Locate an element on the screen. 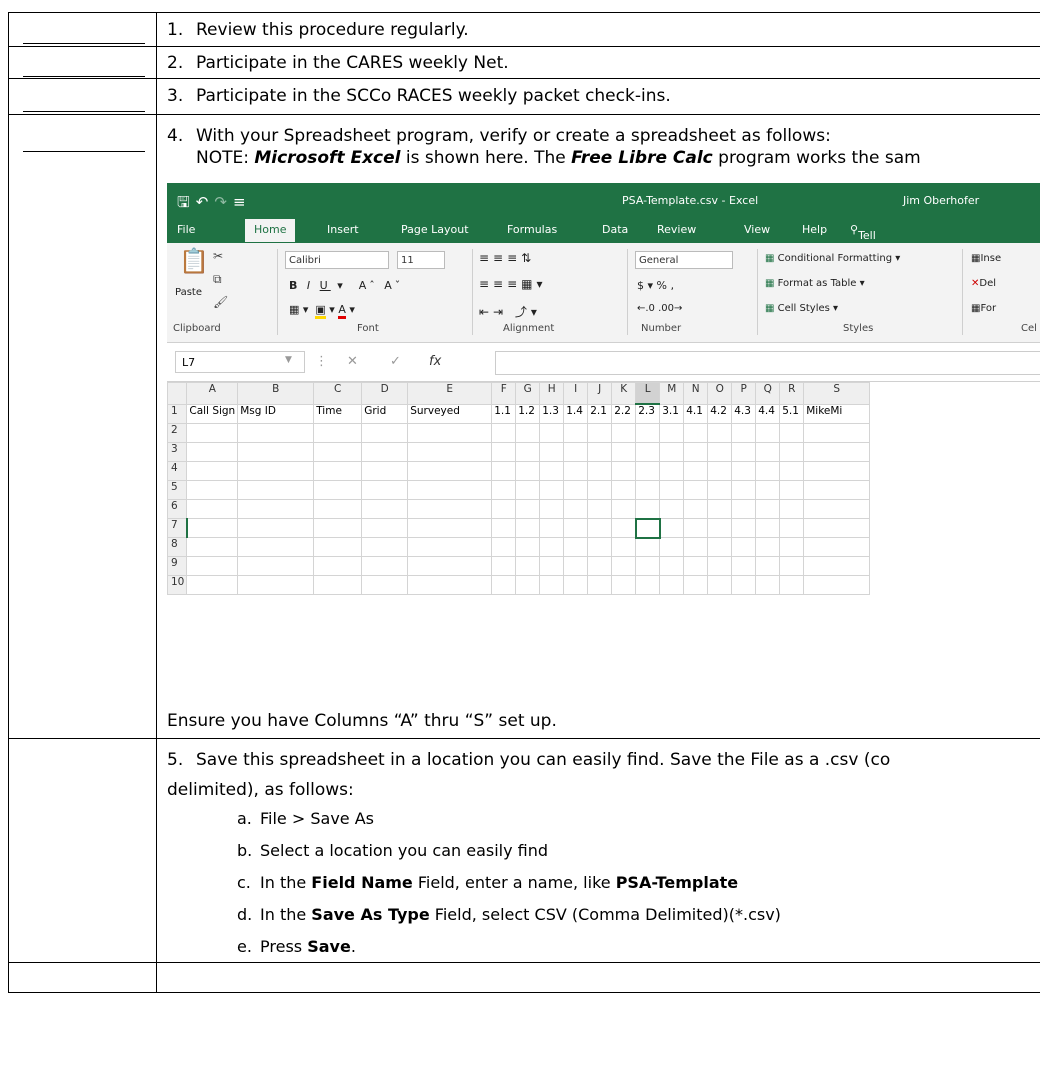 This screenshot has height=1091, width=1040. check-line is located at coordinates (84, 151).